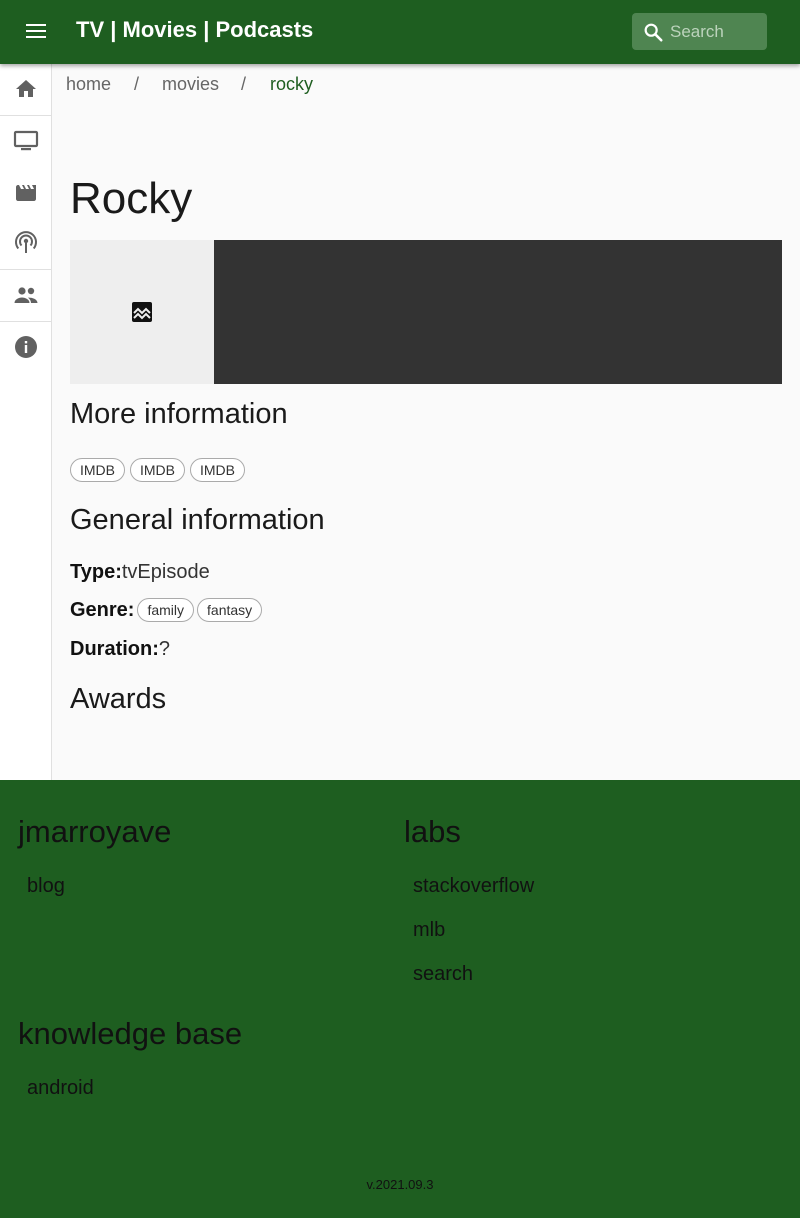  I want to click on broken-image-icon, so click(142, 312).